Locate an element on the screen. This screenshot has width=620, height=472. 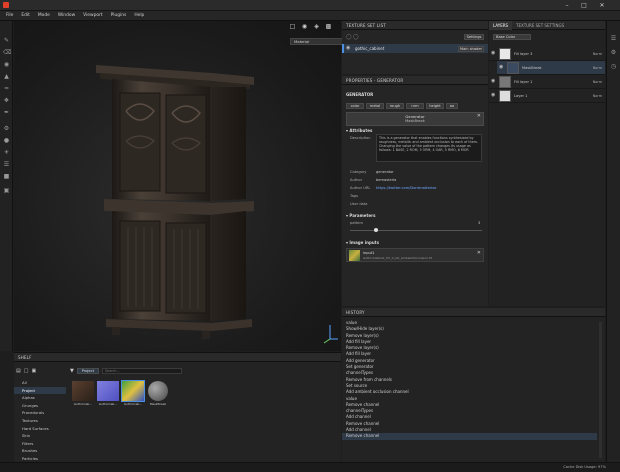
channel-color-button: color is located at coordinates (355, 105).